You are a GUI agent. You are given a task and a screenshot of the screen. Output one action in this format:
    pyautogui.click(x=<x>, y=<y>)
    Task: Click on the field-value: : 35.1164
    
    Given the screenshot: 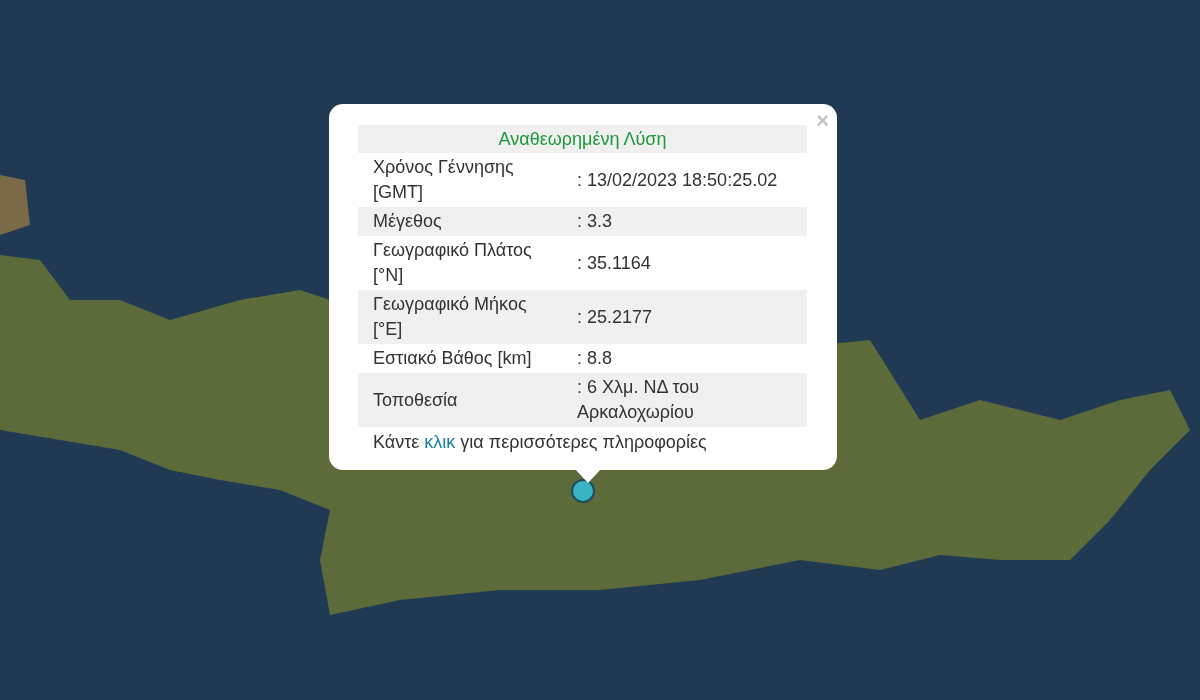 What is the action you would take?
    pyautogui.click(x=614, y=263)
    